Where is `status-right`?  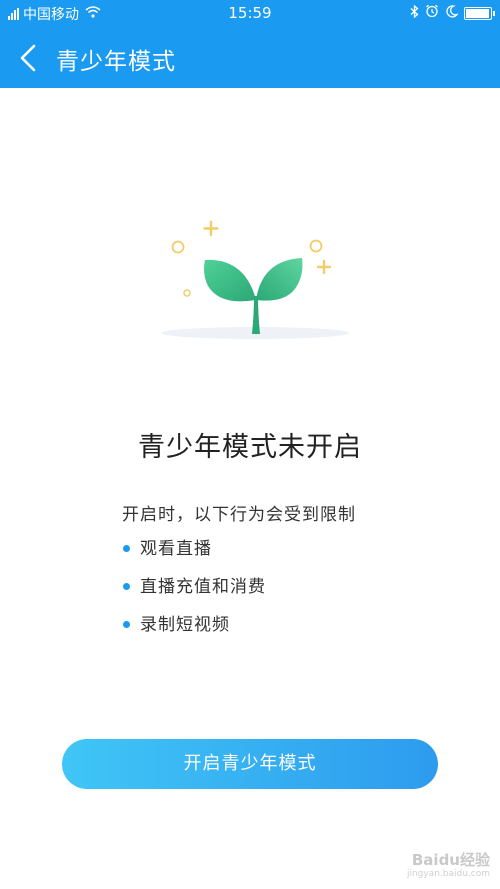
status-right is located at coordinates (452, 13).